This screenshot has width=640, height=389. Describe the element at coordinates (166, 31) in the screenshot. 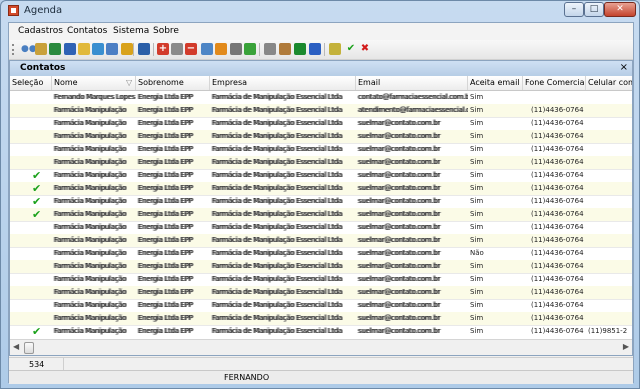

I see `menu-sobre: Sobre` at that location.